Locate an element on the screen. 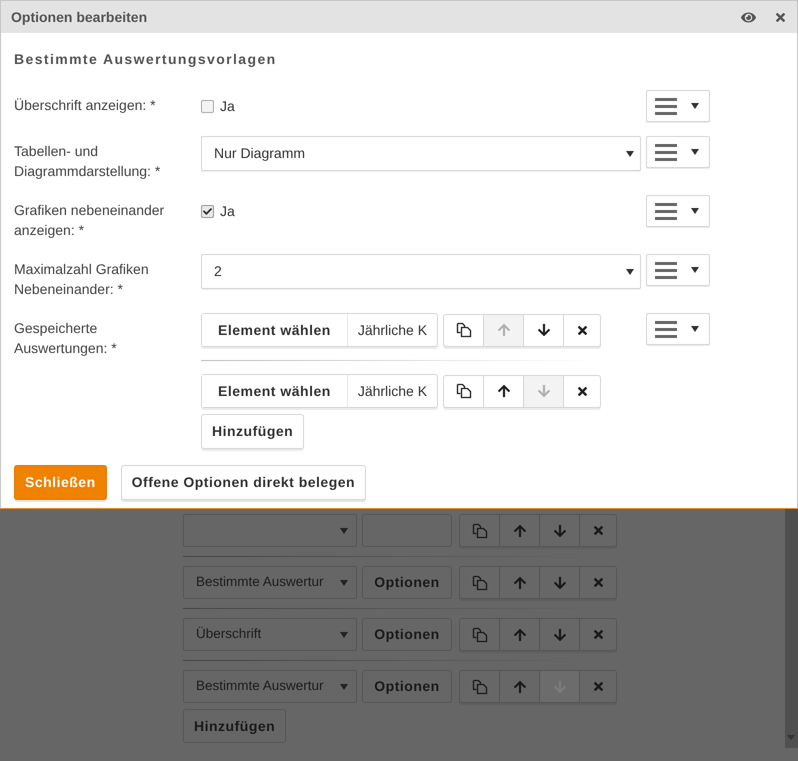 The height and width of the screenshot is (761, 798). select-field: 2 is located at coordinates (421, 271).